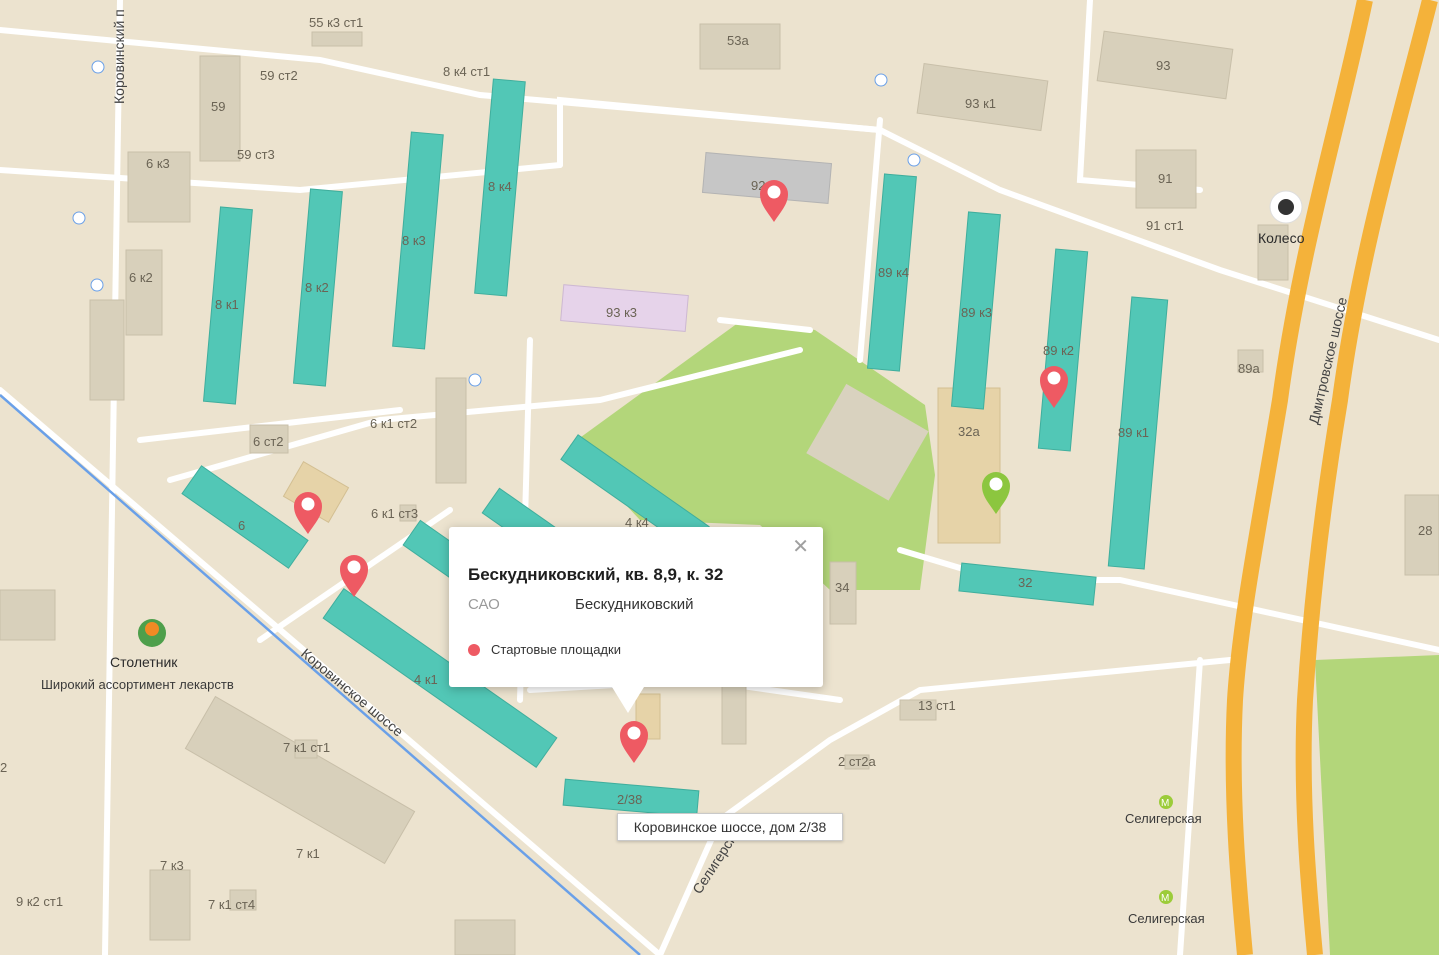 The width and height of the screenshot is (1439, 955). What do you see at coordinates (556, 649) in the screenshot?
I see `legend-label: Стартовые площадки` at bounding box center [556, 649].